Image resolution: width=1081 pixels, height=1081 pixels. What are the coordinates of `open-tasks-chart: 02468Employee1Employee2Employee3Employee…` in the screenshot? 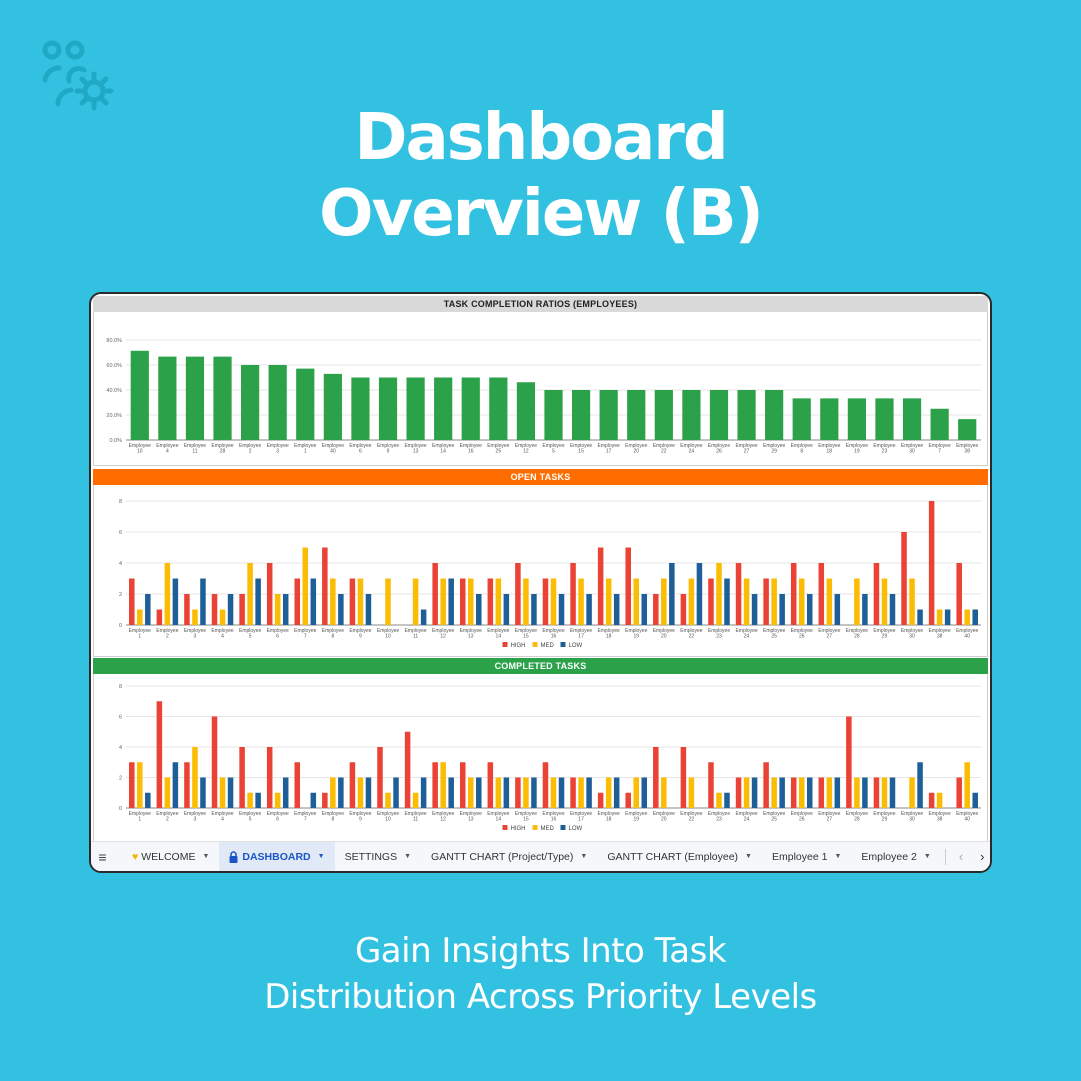 It's located at (550, 574).